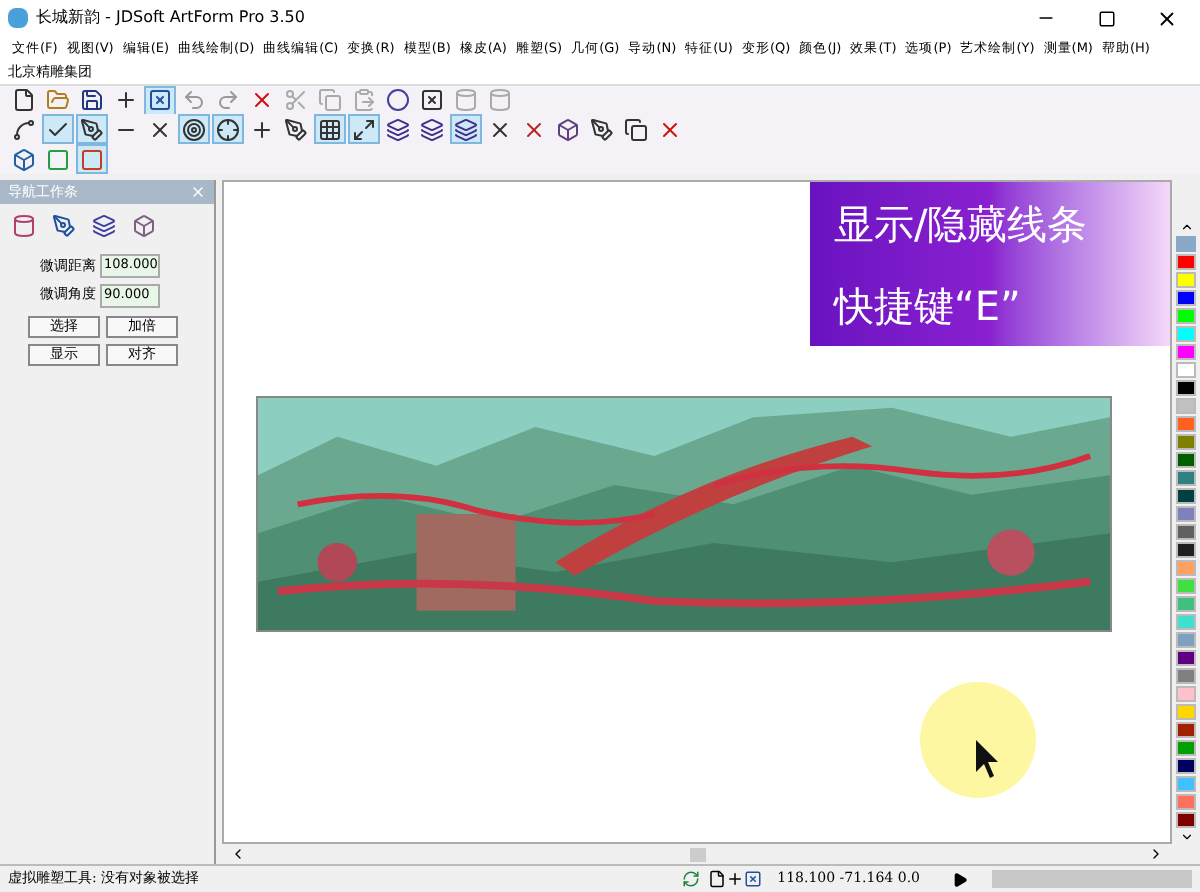  What do you see at coordinates (24, 225) in the screenshot?
I see `cylinder-icon` at bounding box center [24, 225].